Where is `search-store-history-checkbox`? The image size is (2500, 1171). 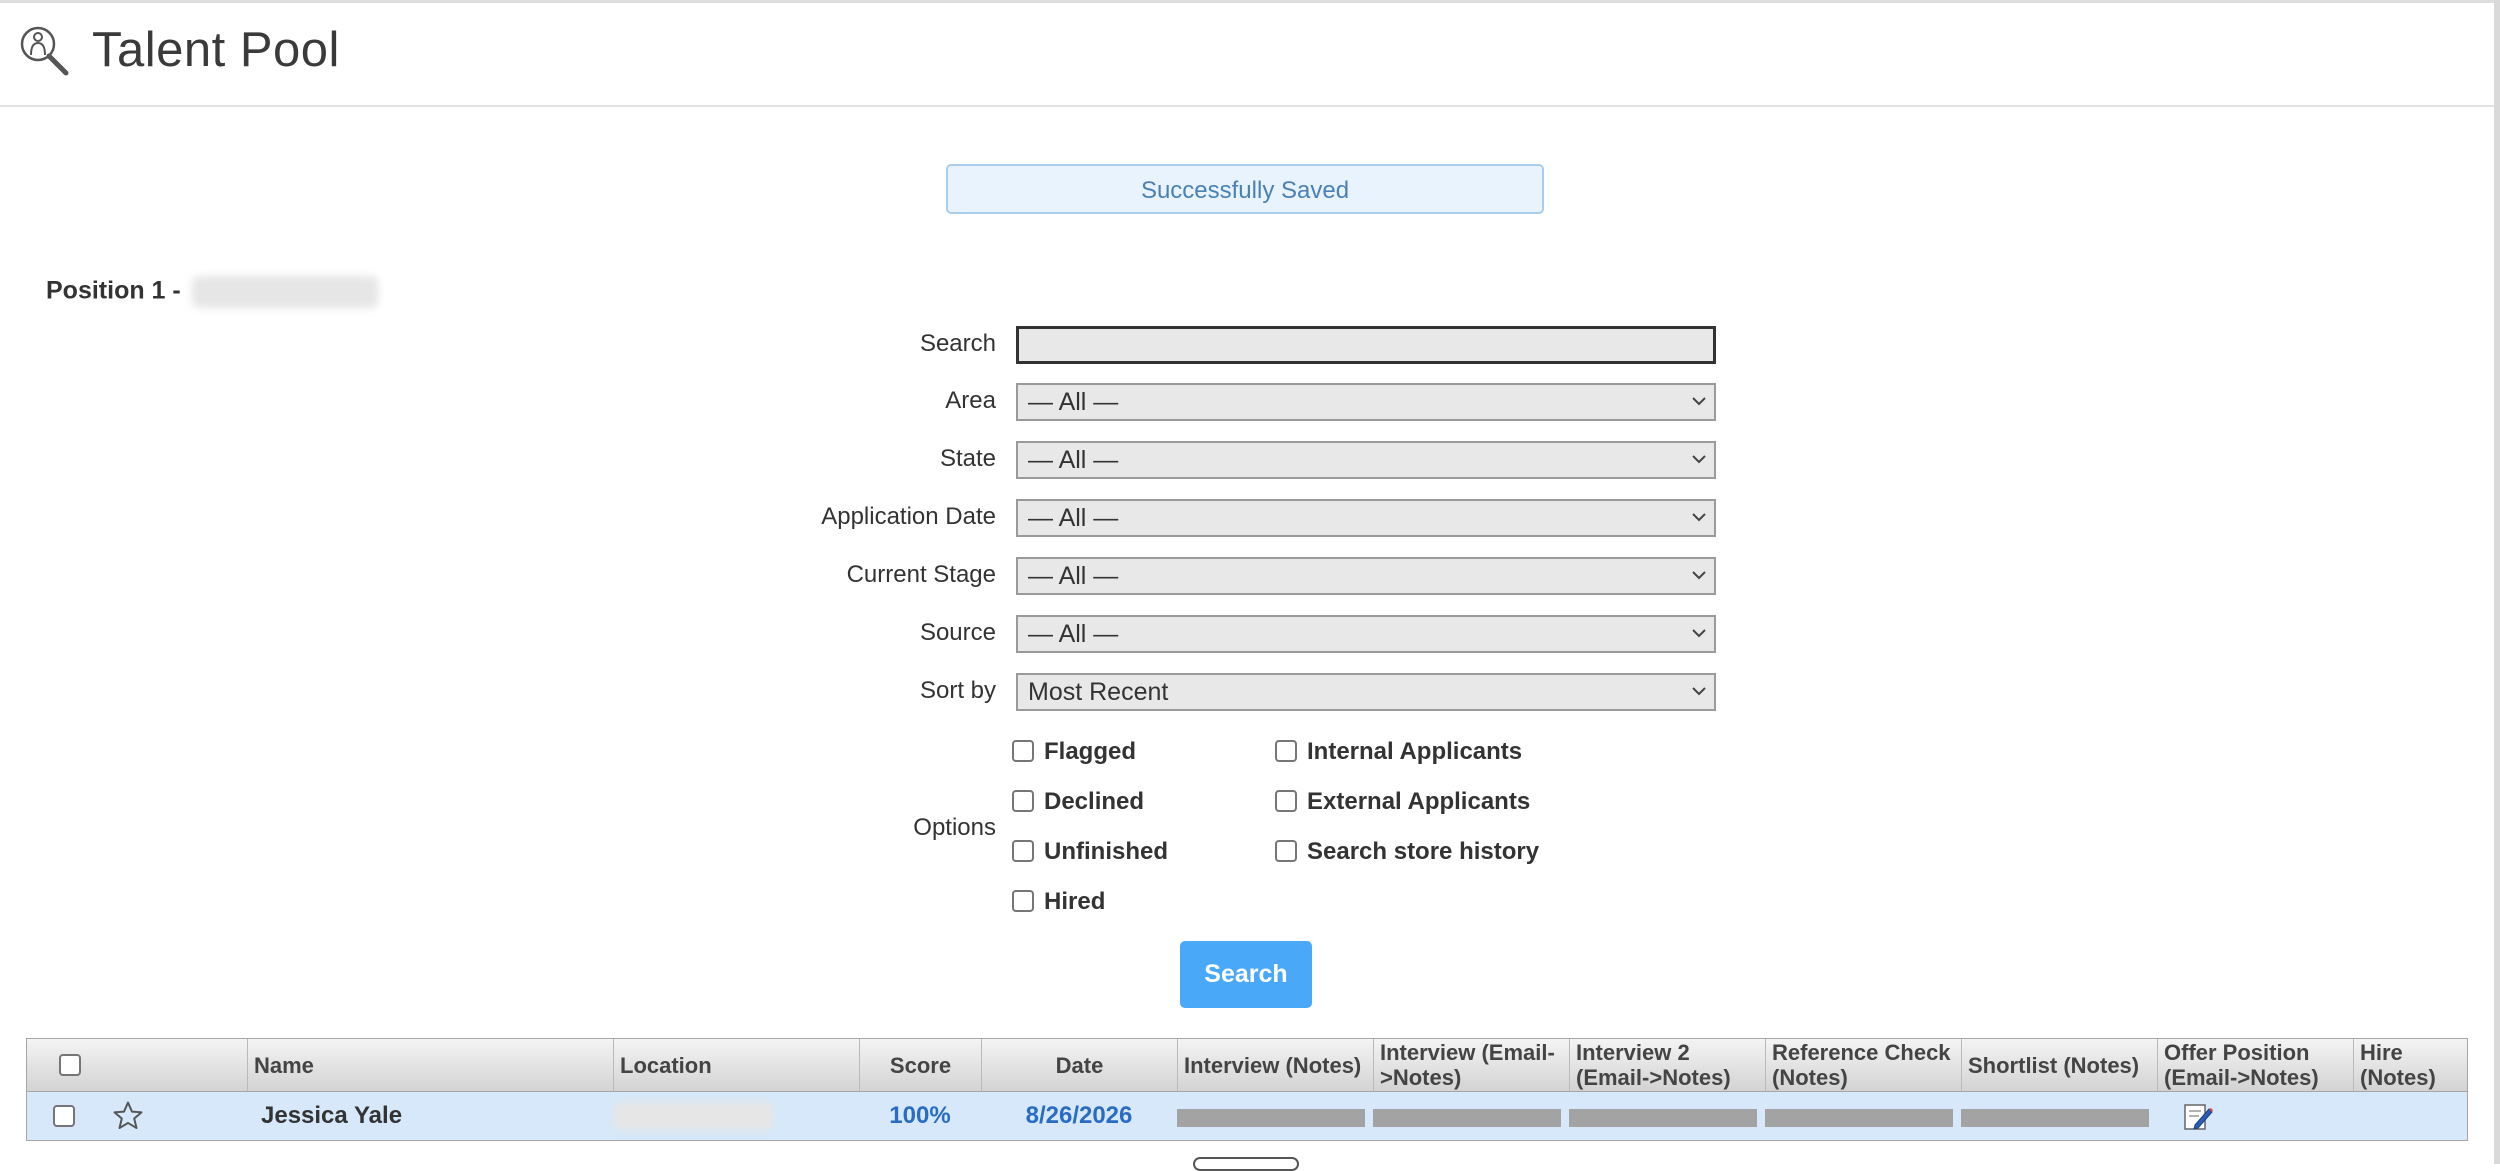
search-store-history-checkbox is located at coordinates (1286, 851).